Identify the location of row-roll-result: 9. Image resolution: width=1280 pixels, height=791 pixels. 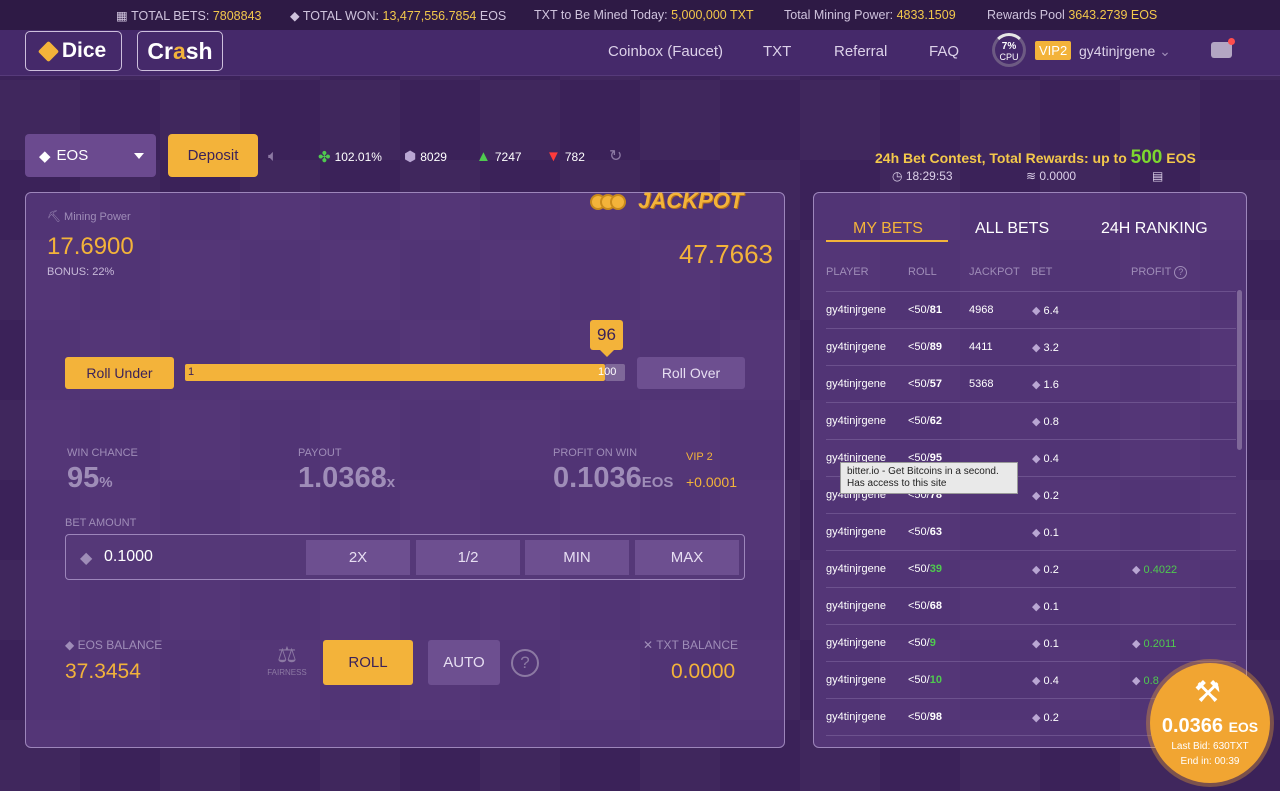
(932, 643).